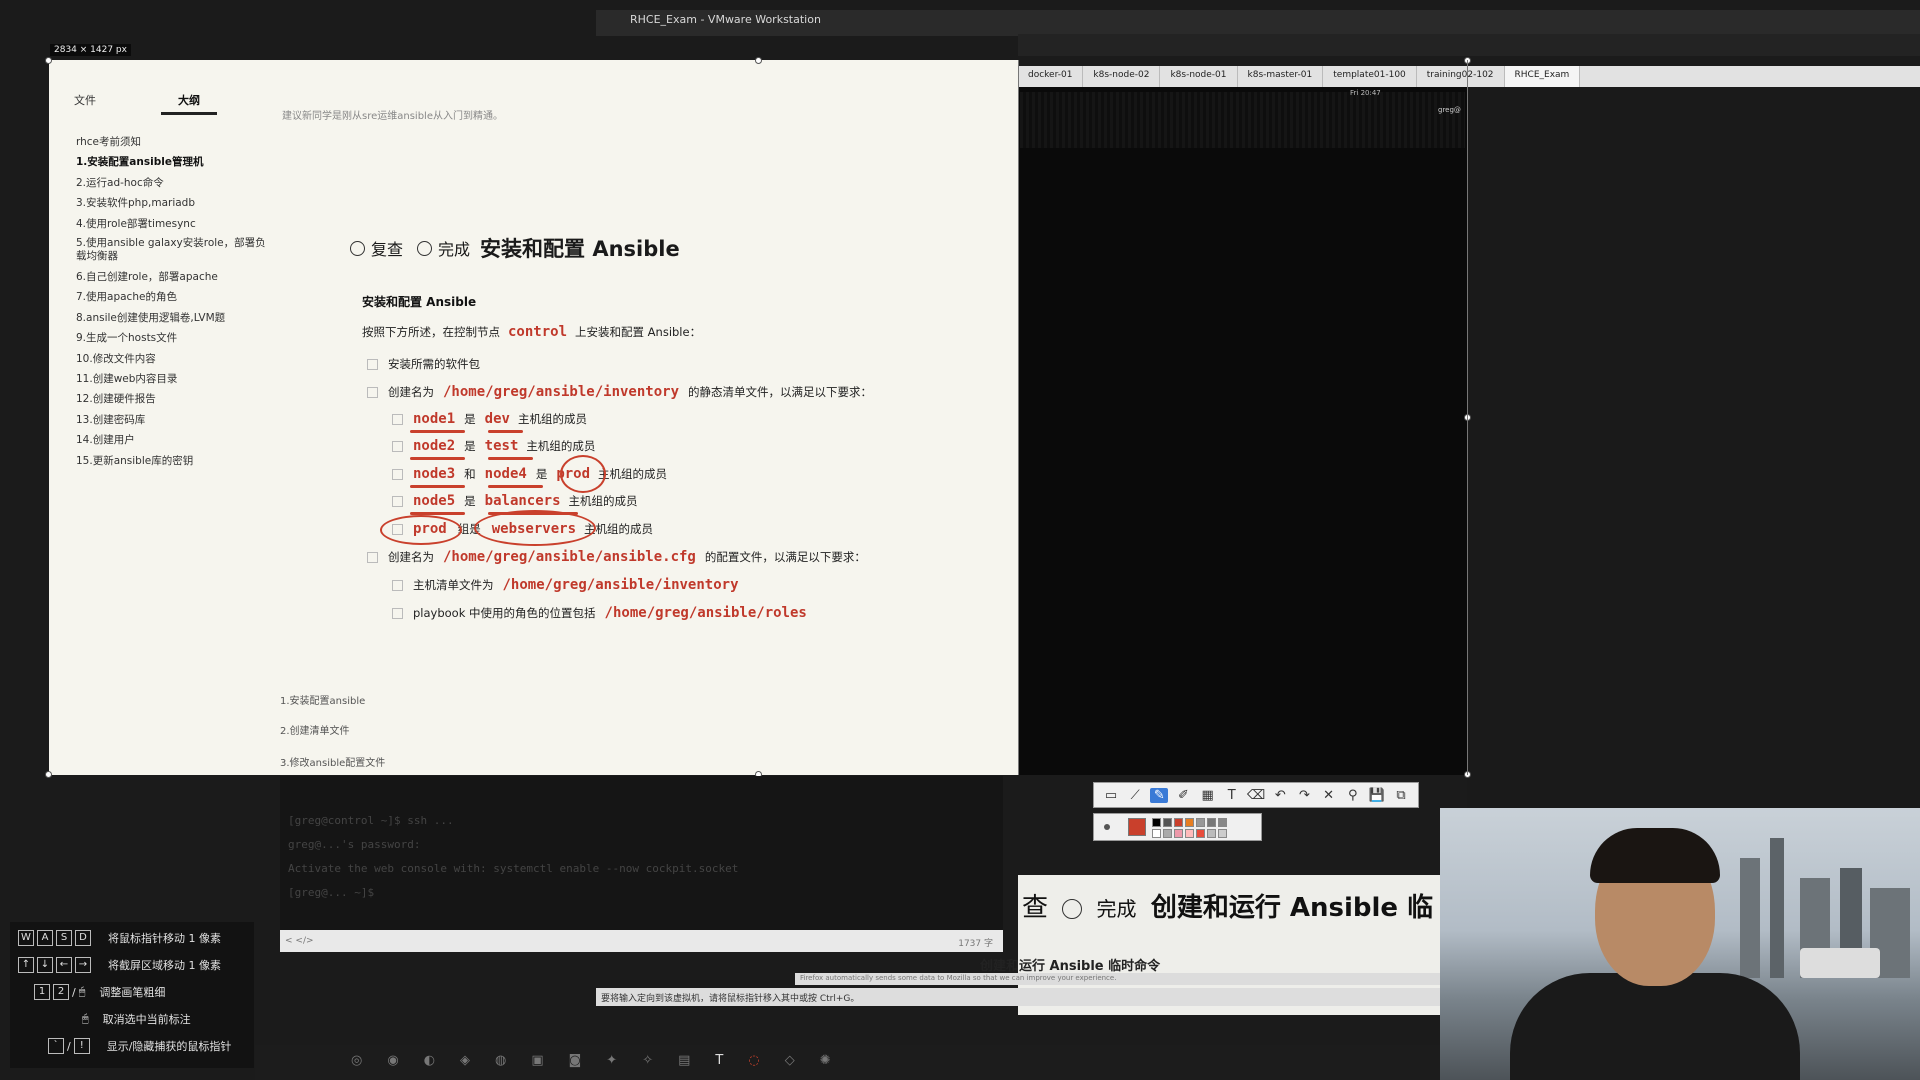 Image resolution: width=1920 pixels, height=1080 pixels. I want to click on taskbar-app-icon: ✺, so click(825, 1062).